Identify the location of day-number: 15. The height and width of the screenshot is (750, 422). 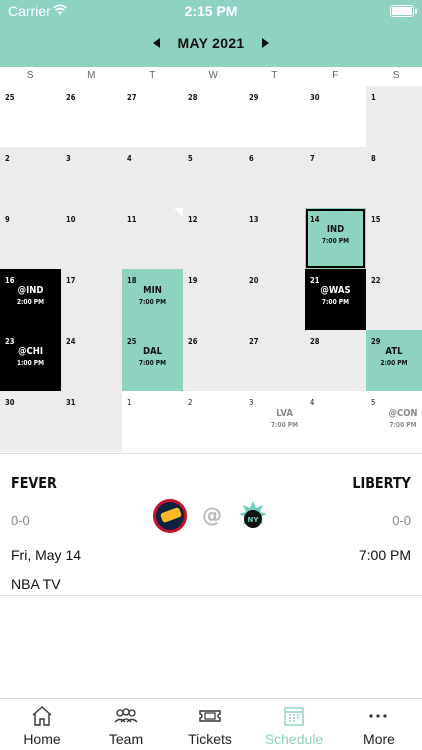
(376, 219).